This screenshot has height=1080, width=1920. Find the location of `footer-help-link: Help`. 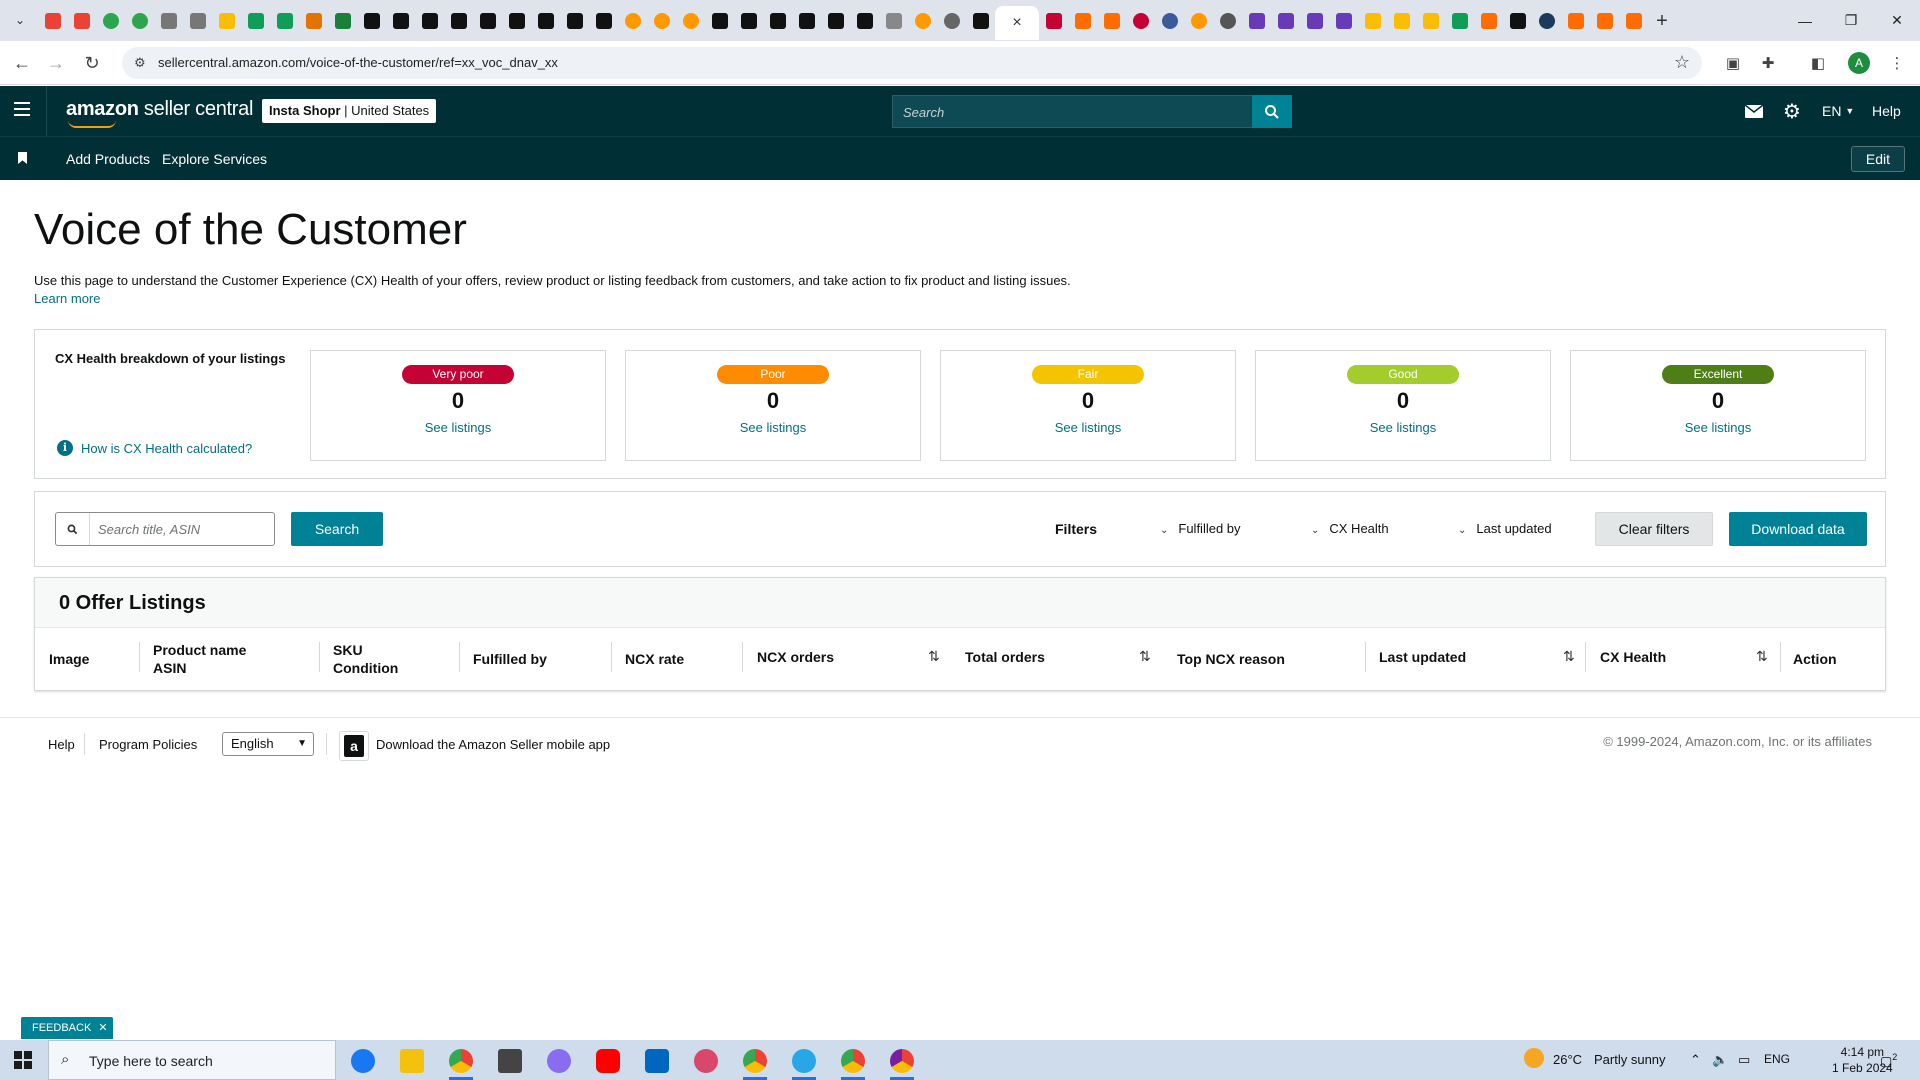

footer-help-link: Help is located at coordinates (61, 744).